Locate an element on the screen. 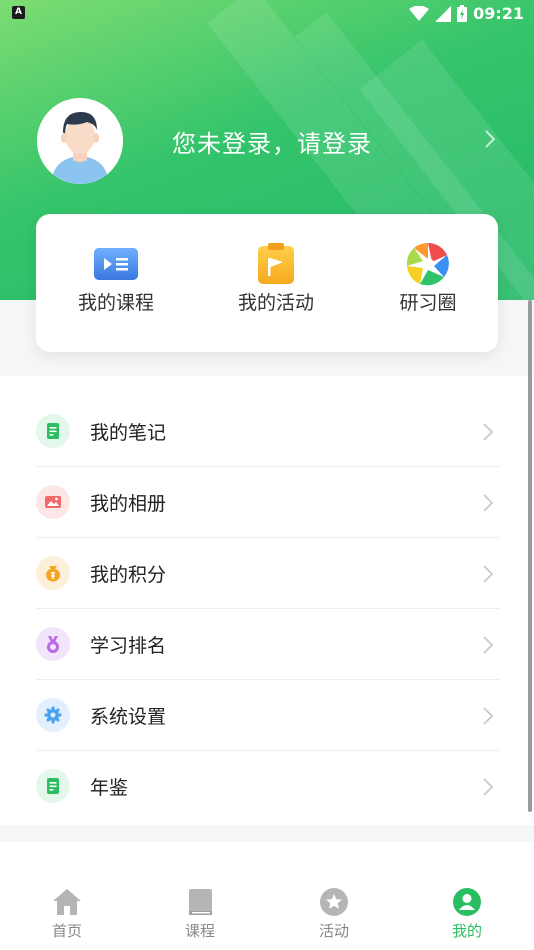  book-icon is located at coordinates (200, 902).